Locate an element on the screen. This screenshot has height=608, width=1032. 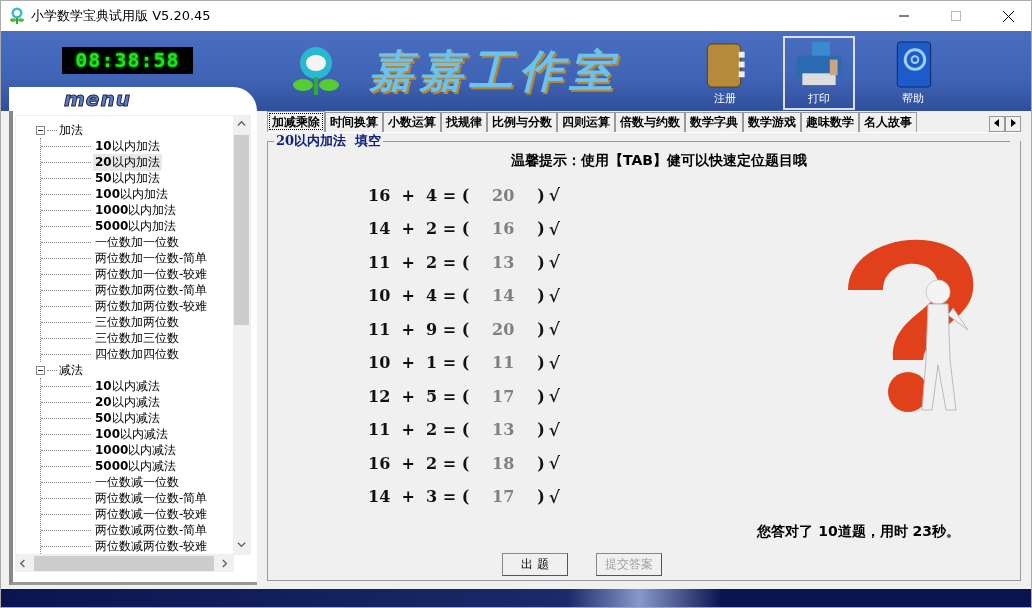
scroll-right-button is located at coordinates (1013, 124).